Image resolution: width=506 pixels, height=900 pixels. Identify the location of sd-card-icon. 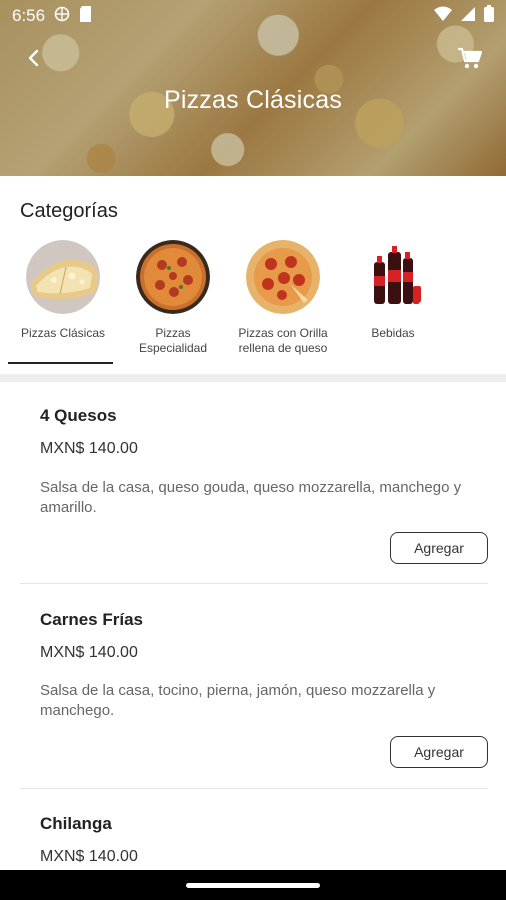
(85, 16).